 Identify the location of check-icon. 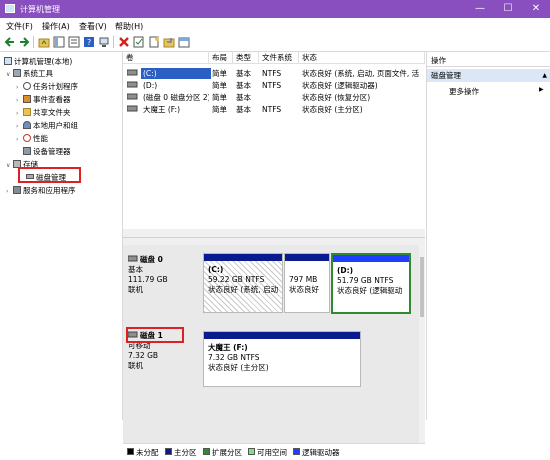
(139, 42).